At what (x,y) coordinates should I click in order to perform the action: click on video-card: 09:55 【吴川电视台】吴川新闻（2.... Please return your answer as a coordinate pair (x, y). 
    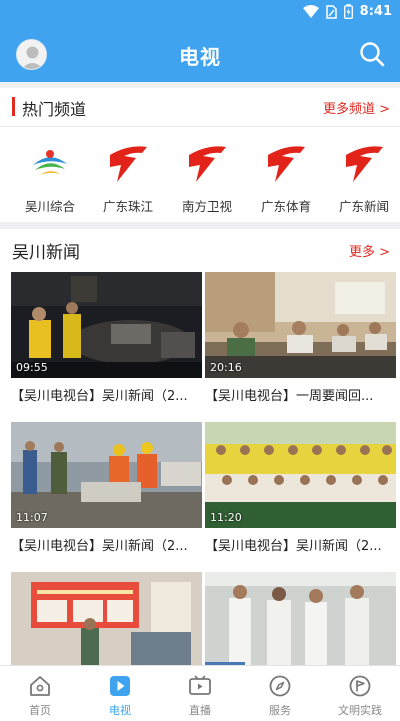
    Looking at the image, I should click on (106, 342).